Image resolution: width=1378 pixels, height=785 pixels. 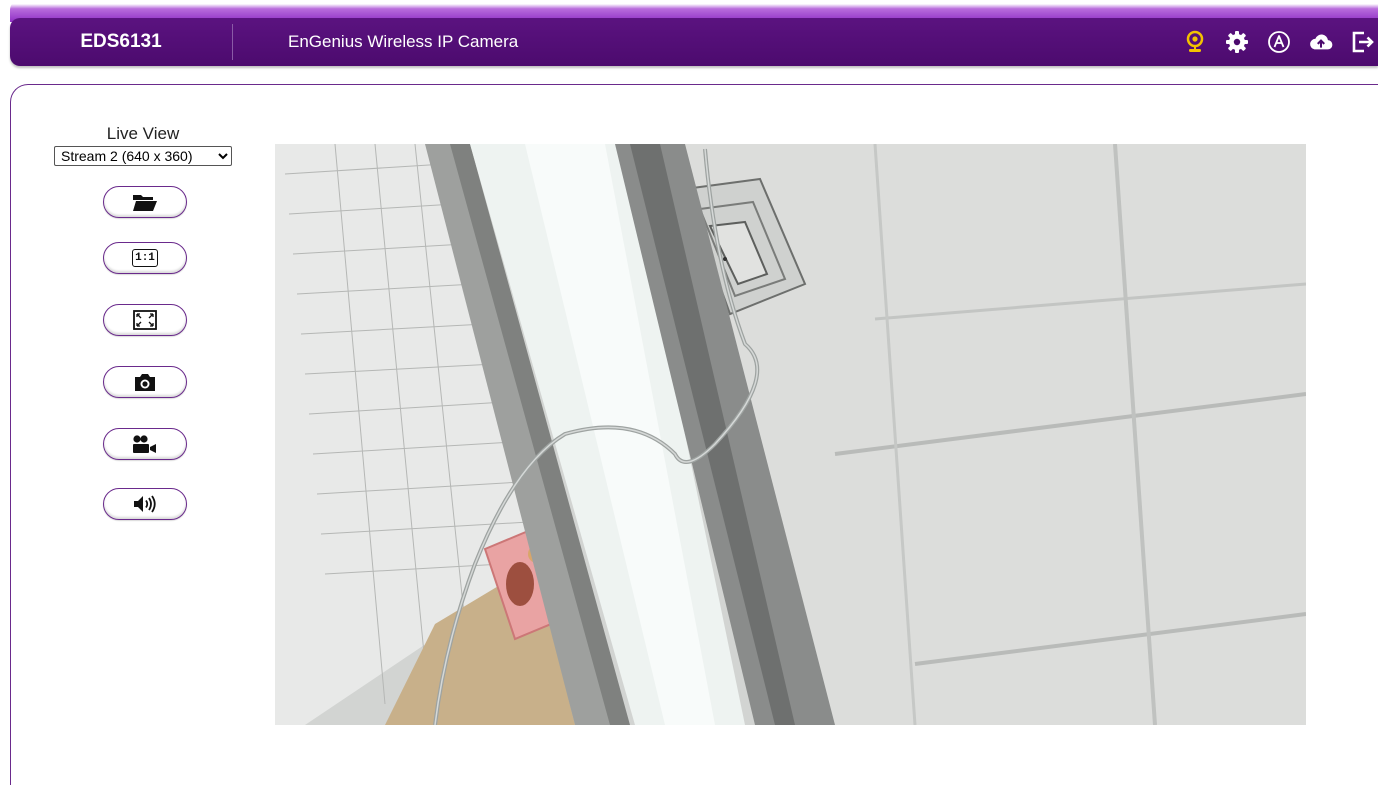 I want to click on ratio-1-1-button: 1:1, so click(x=145, y=258).